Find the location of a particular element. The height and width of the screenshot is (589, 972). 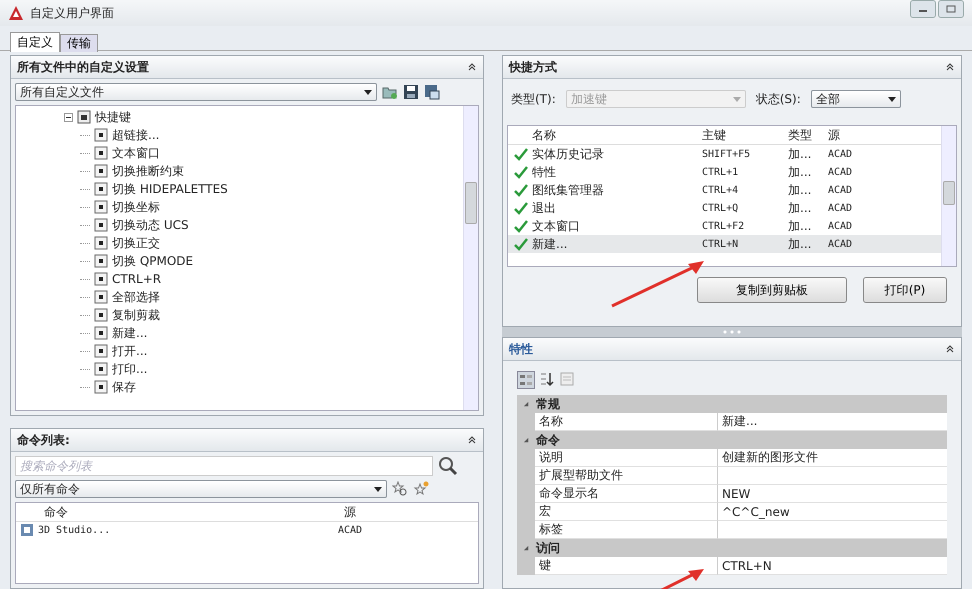

maximize-button is located at coordinates (951, 9).